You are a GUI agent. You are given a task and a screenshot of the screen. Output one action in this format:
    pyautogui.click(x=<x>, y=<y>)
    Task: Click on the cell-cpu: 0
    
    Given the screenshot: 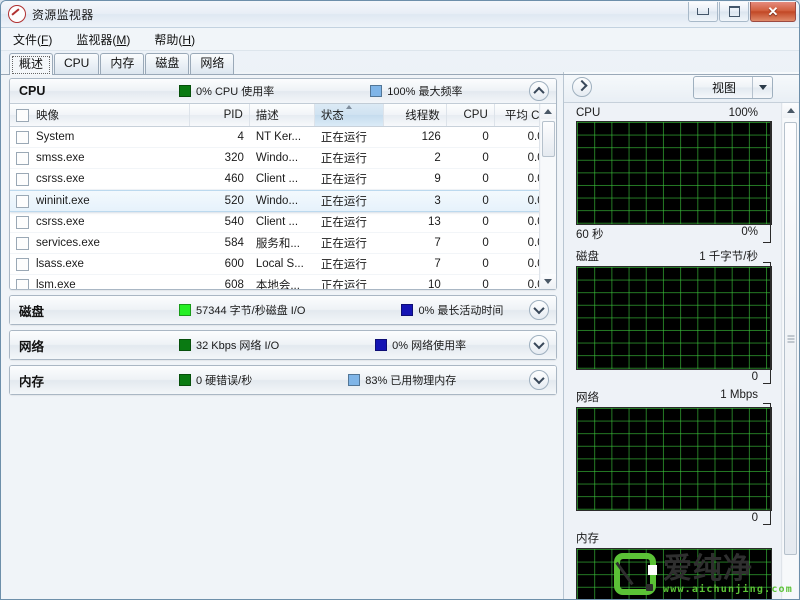 What is the action you would take?
    pyautogui.click(x=485, y=179)
    